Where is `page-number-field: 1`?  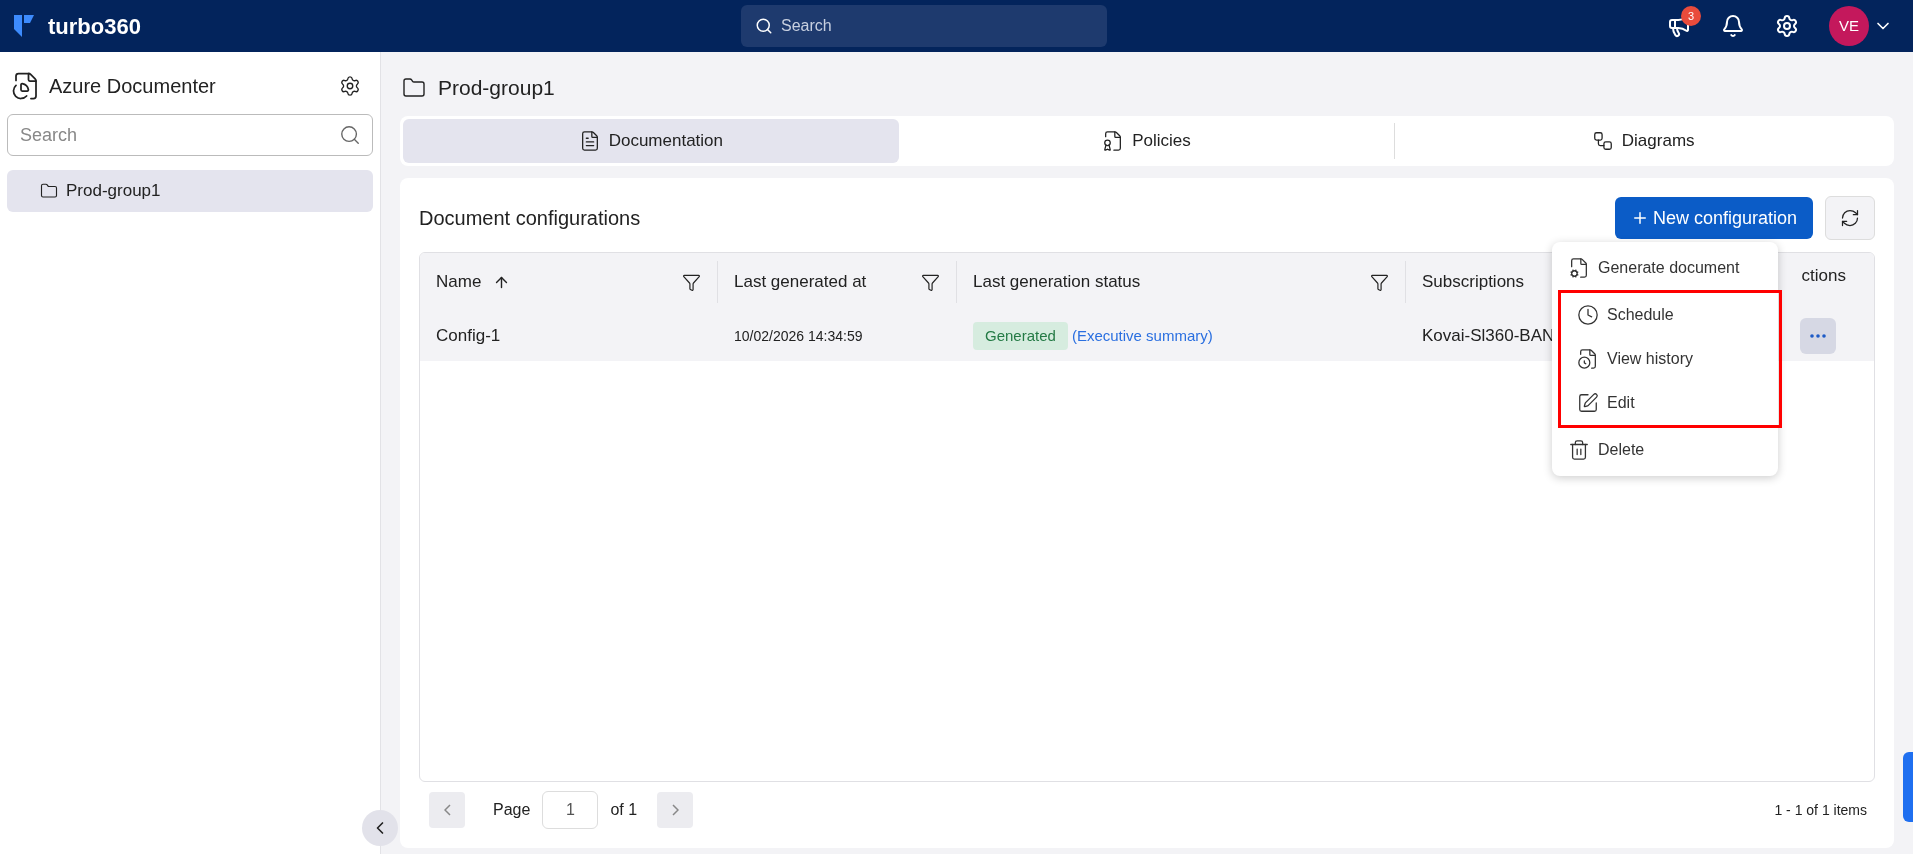 page-number-field: 1 is located at coordinates (570, 810).